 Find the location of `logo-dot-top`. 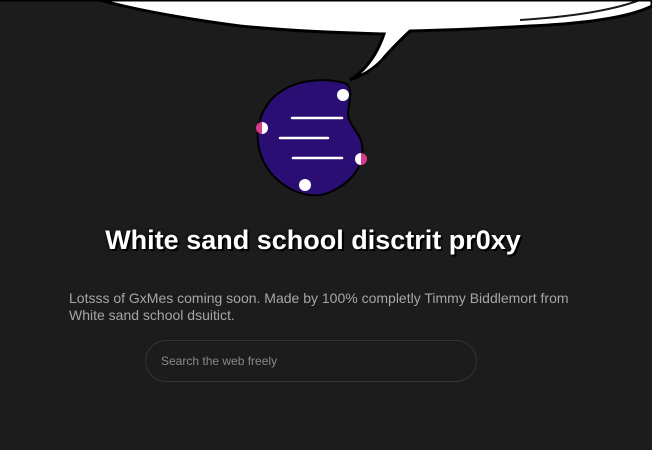

logo-dot-top is located at coordinates (343, 95).